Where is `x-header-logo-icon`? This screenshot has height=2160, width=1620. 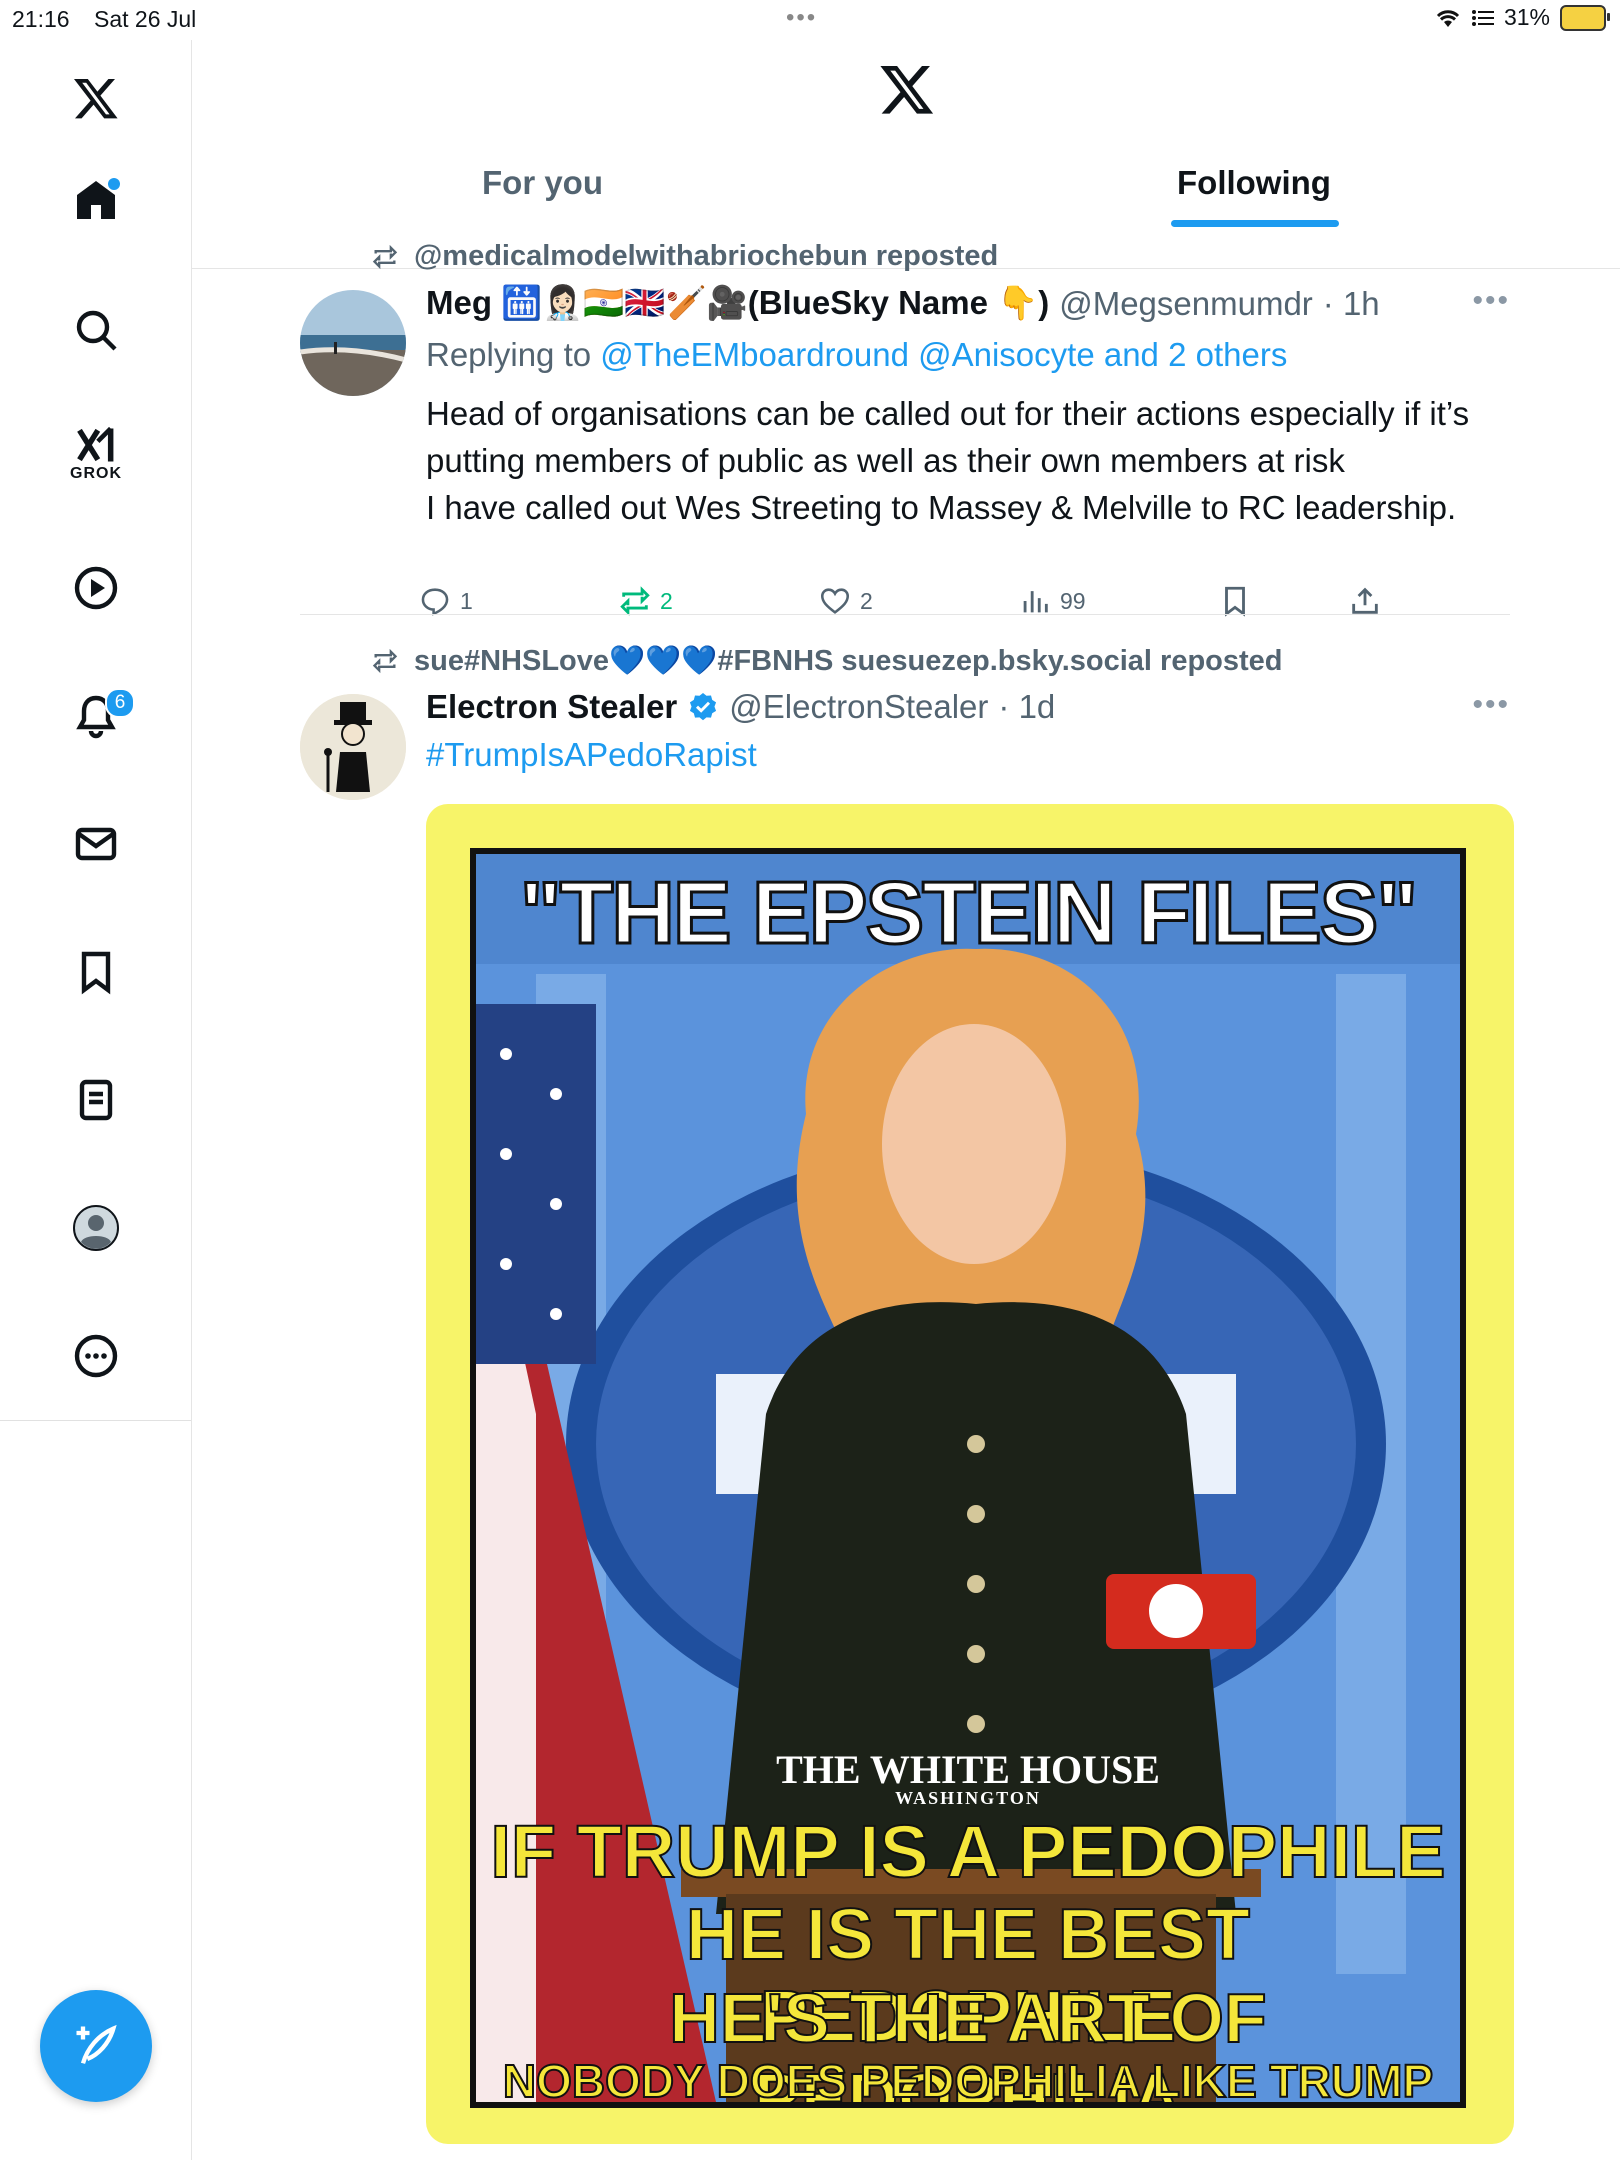 x-header-logo-icon is located at coordinates (907, 89).